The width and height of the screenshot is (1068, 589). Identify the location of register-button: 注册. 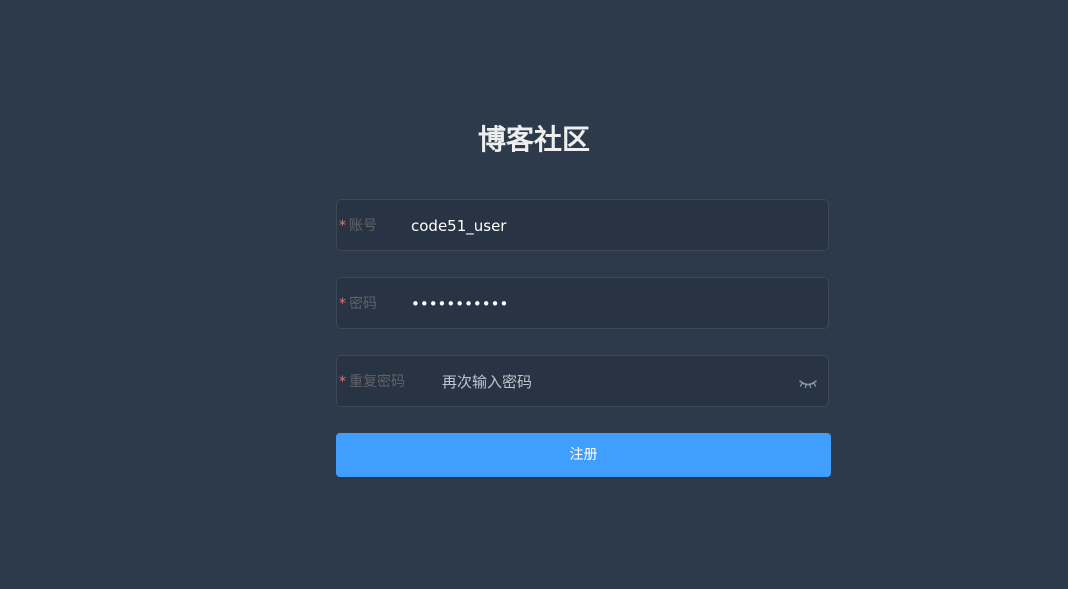
(583, 455).